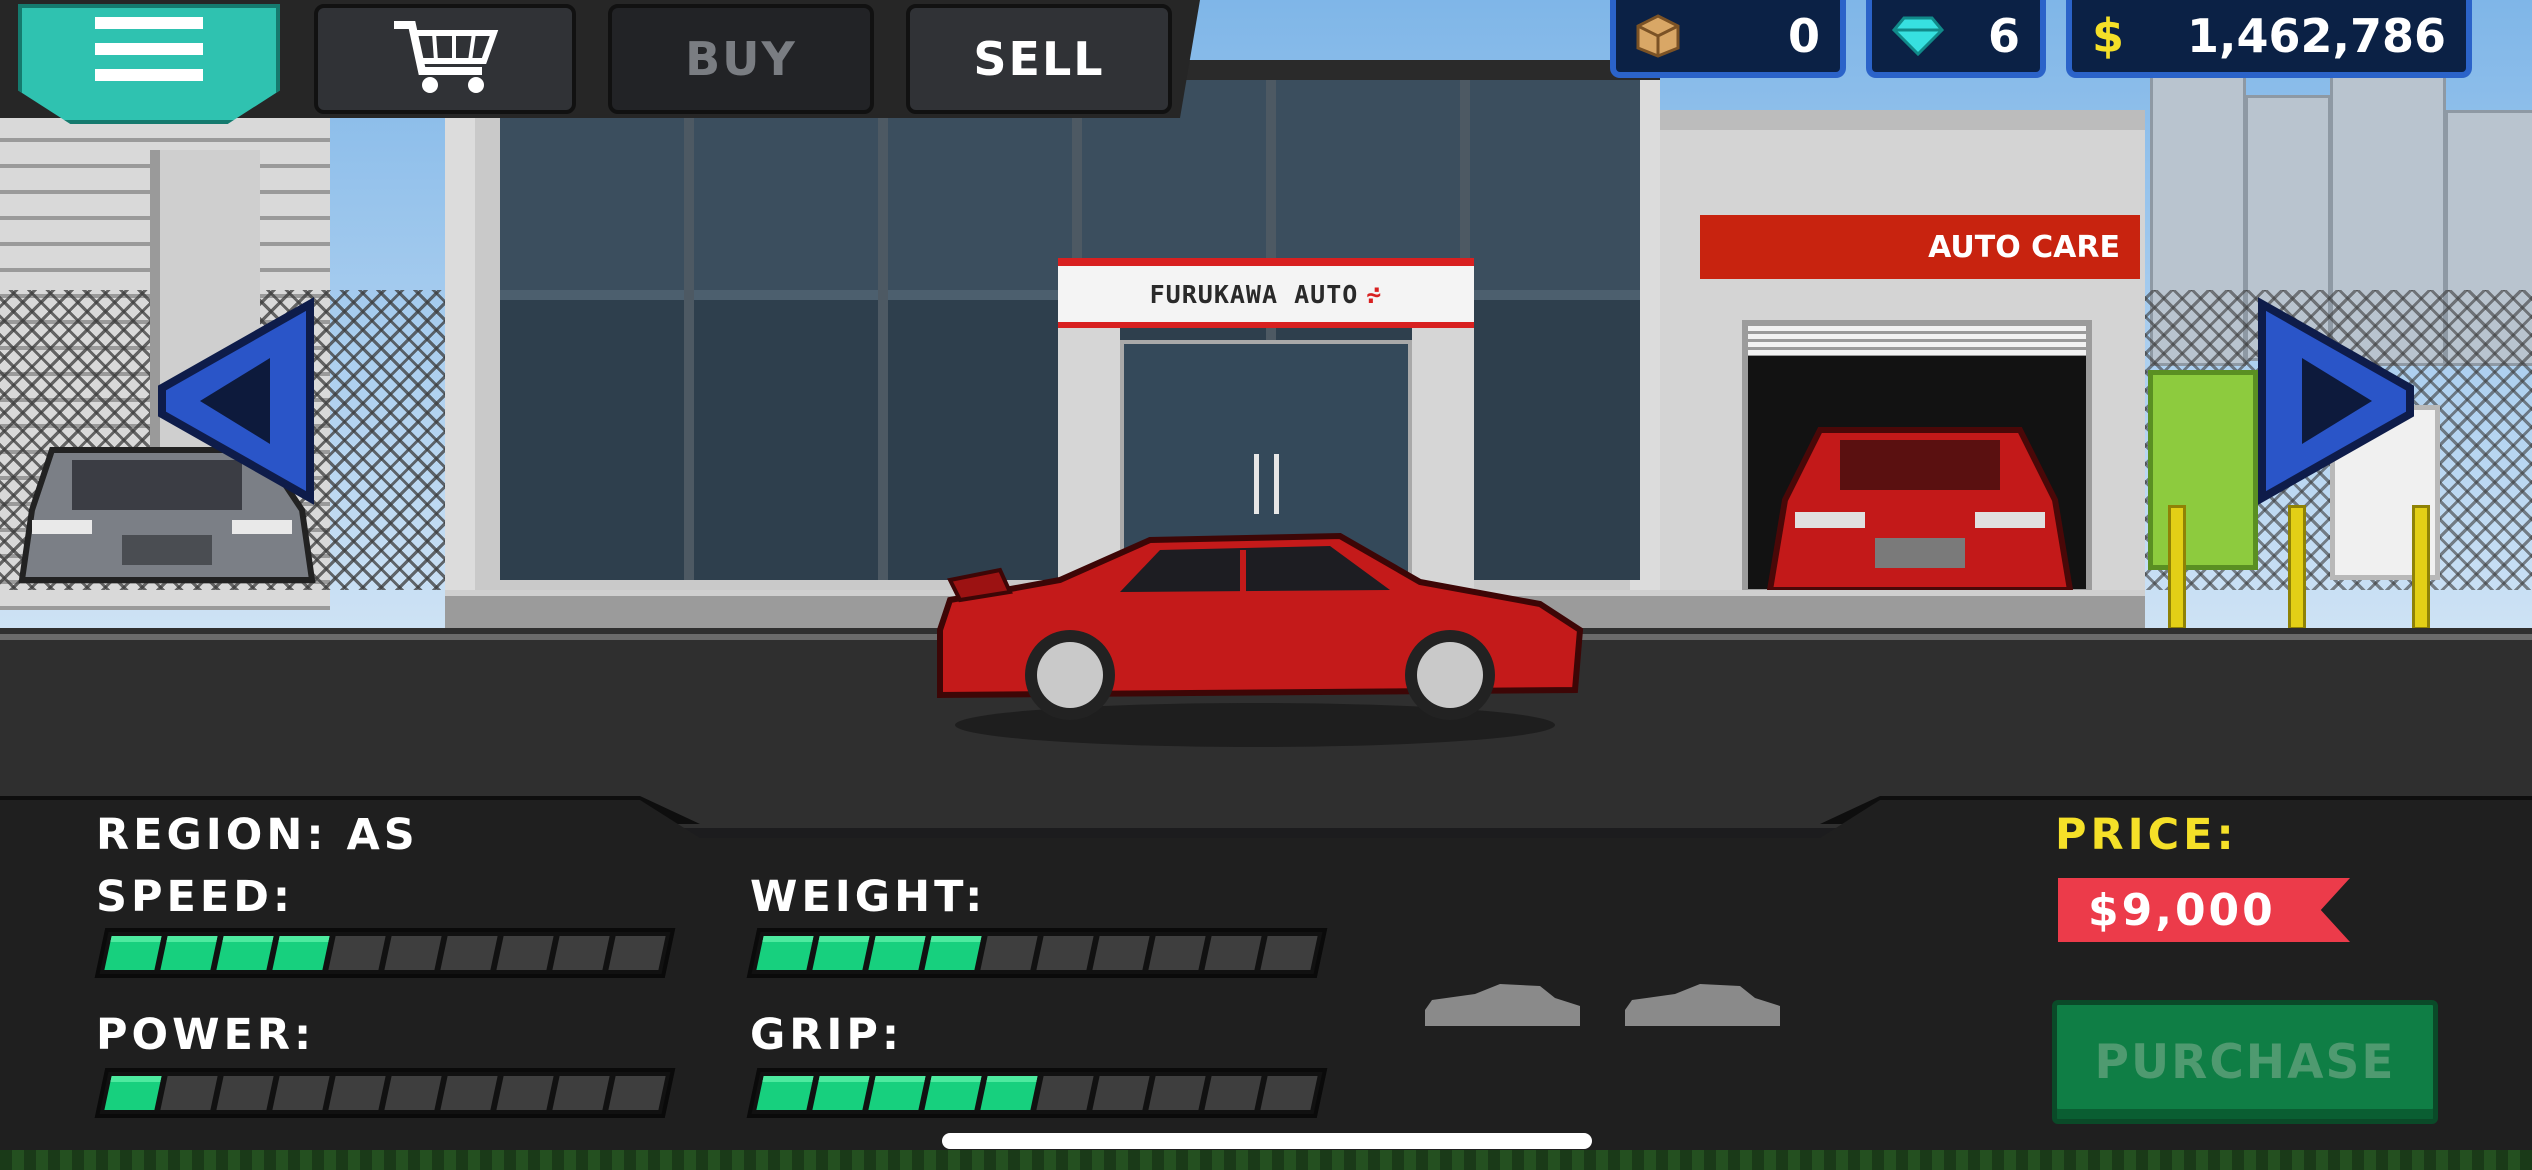  I want to click on garage-shutter, so click(1917, 341).